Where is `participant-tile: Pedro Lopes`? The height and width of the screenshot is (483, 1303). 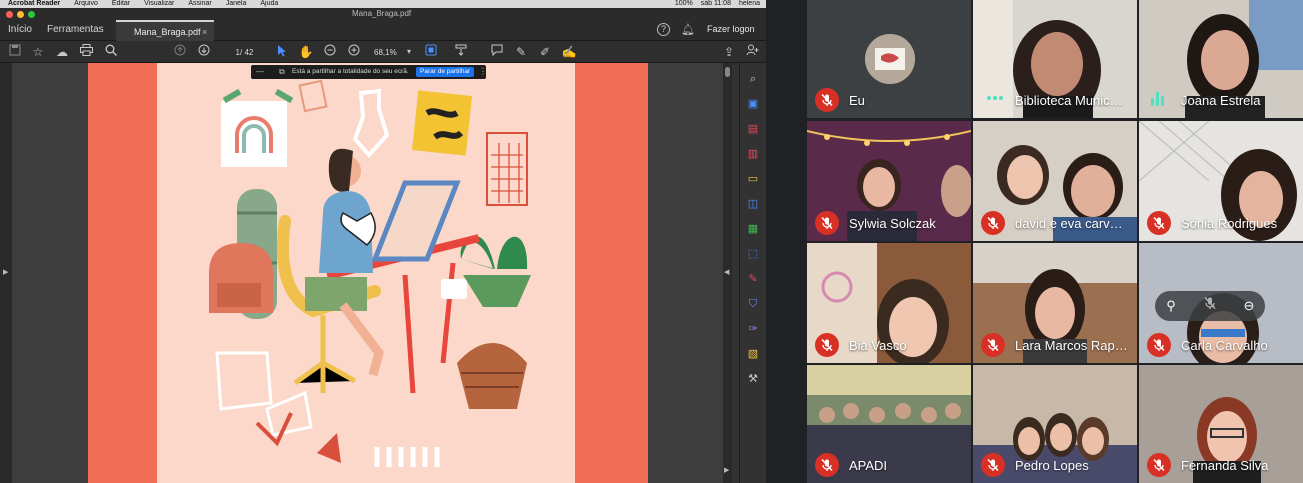
participant-tile: Pedro Lopes is located at coordinates (1055, 424).